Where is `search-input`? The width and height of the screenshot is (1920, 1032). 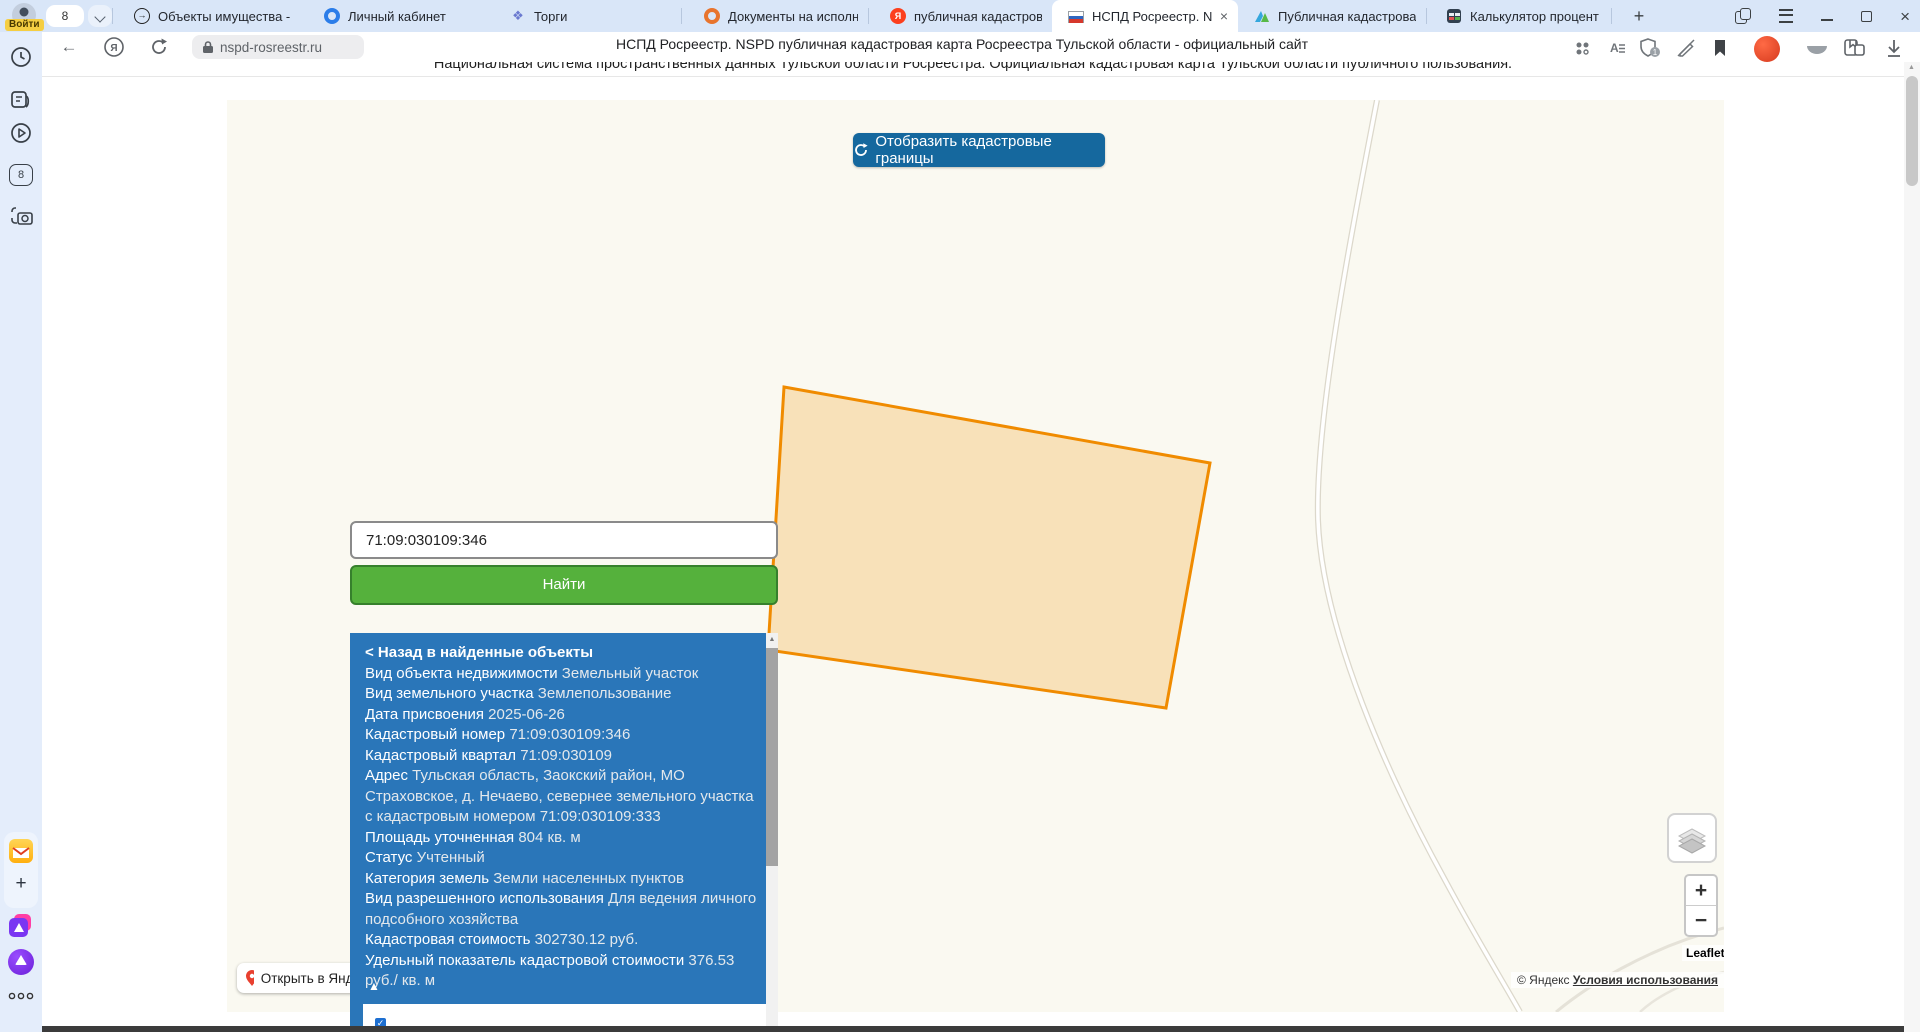
search-input is located at coordinates (564, 540).